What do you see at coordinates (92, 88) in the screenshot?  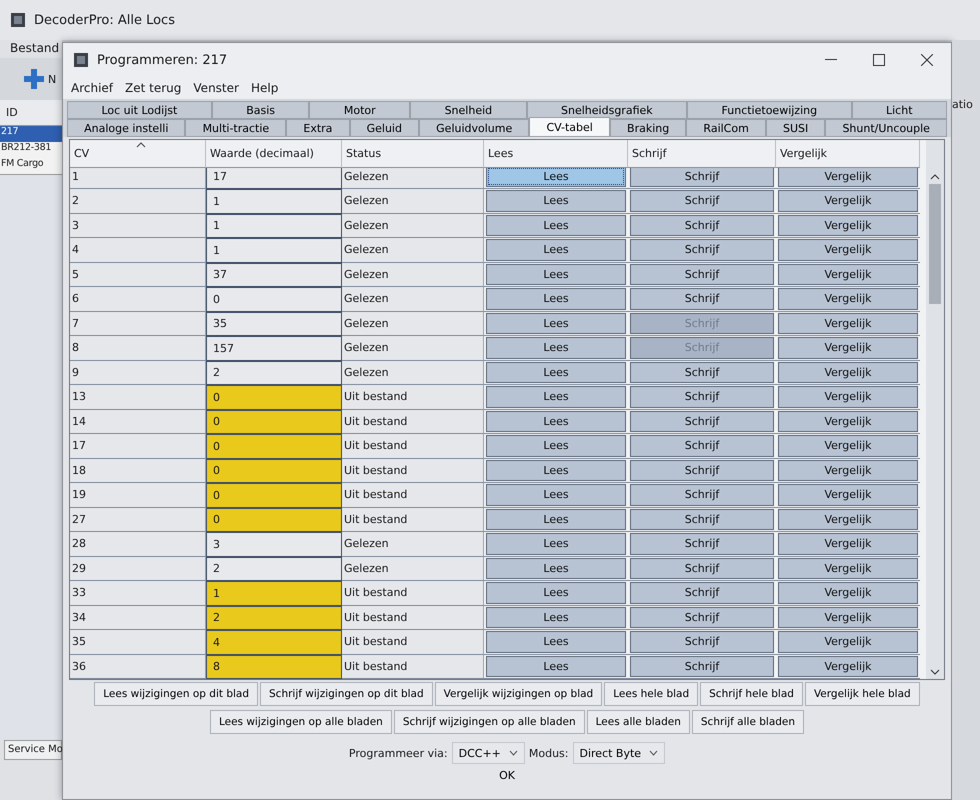 I see `menu-item: Archief` at bounding box center [92, 88].